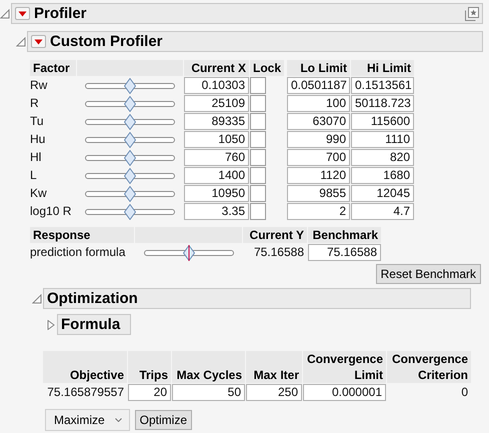 This screenshot has width=489, height=433. Describe the element at coordinates (428, 274) in the screenshot. I see `reset-benchmark-button: Reset Benchmark` at that location.